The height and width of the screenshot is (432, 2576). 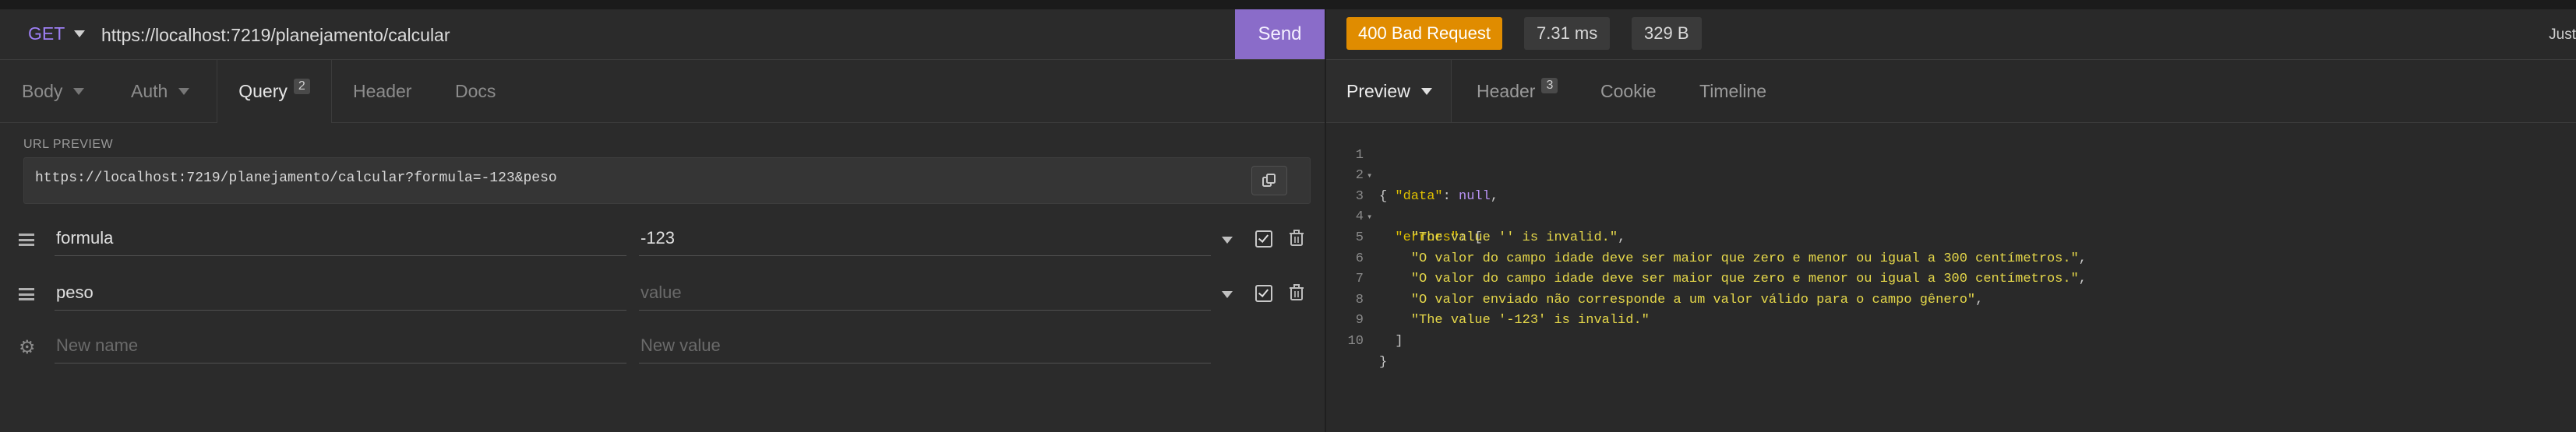 I want to click on gear-icon: ⚙, so click(x=27, y=347).